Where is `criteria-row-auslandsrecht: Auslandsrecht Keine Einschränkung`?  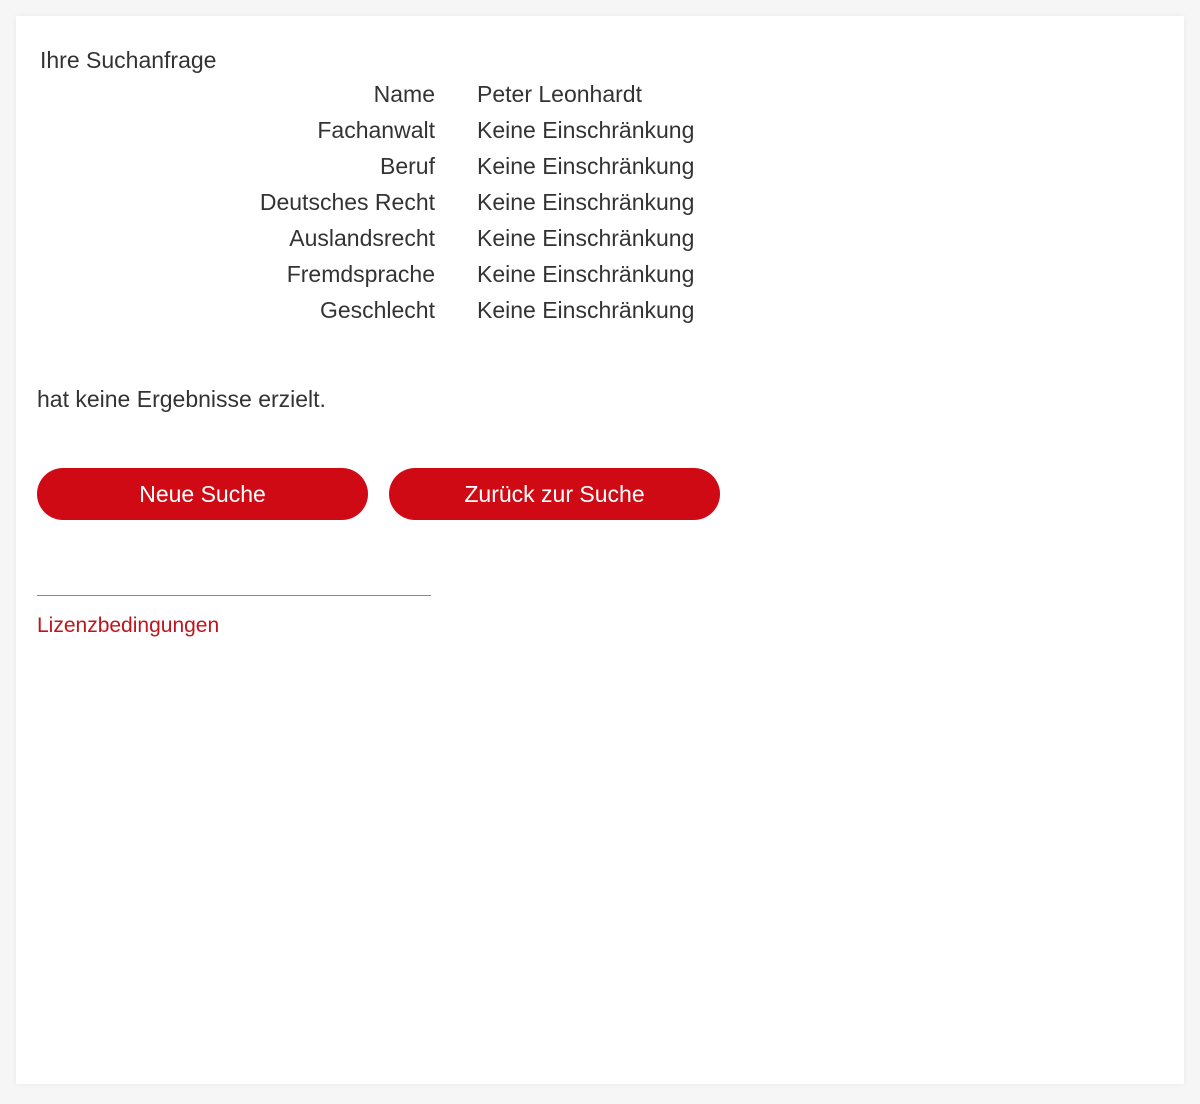 criteria-row-auslandsrecht: Auslandsrecht Keine Einschränkung is located at coordinates (416, 241).